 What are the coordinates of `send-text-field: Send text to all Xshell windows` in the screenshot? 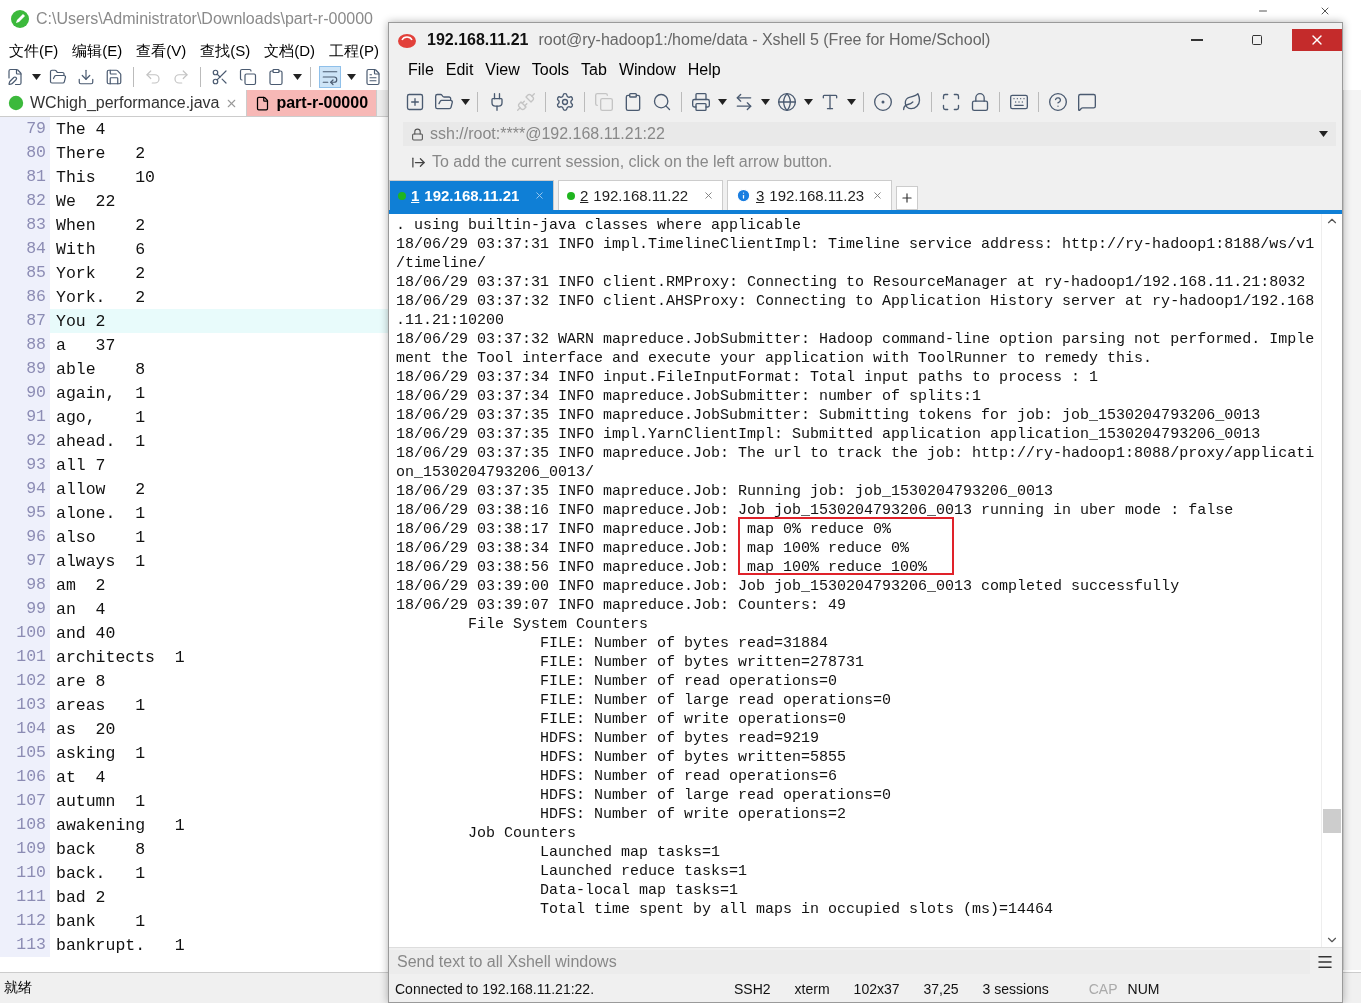 It's located at (849, 962).